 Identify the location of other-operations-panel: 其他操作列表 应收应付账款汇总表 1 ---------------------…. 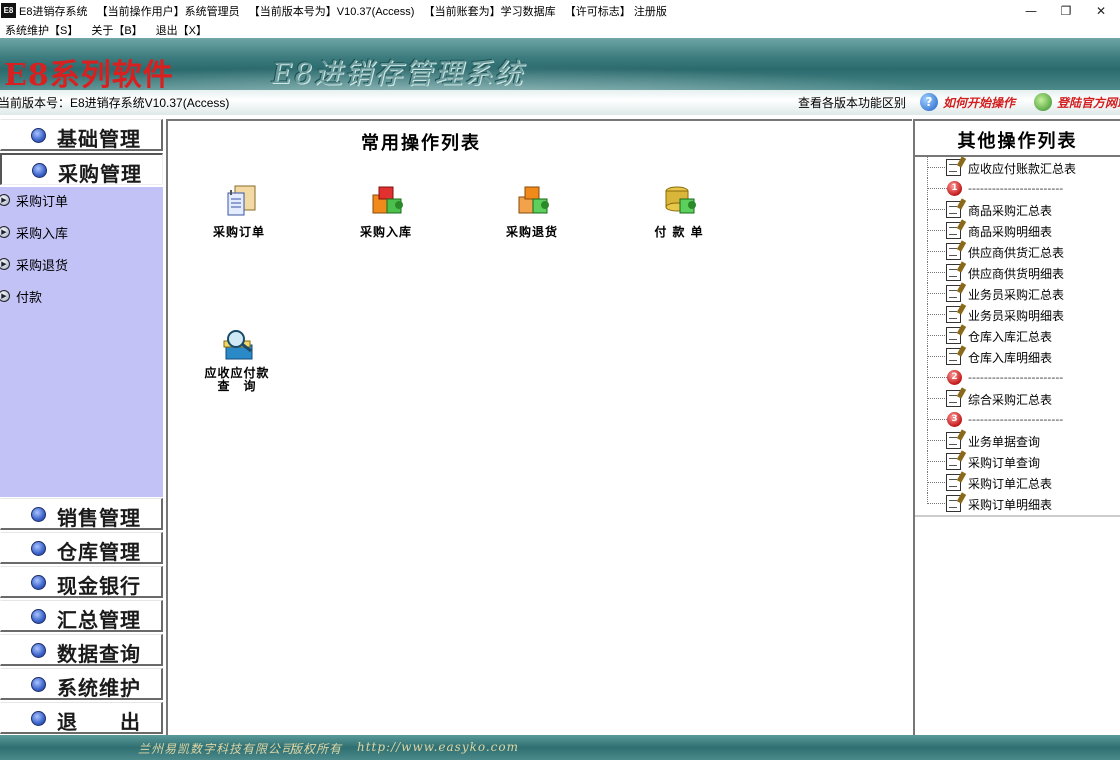
(1016, 427).